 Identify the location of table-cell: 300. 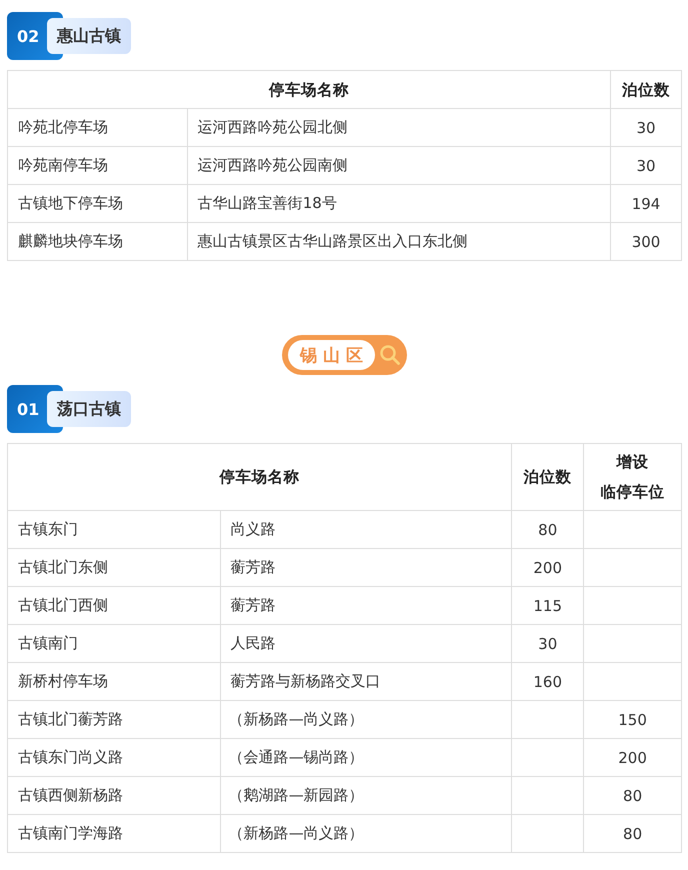
(646, 241).